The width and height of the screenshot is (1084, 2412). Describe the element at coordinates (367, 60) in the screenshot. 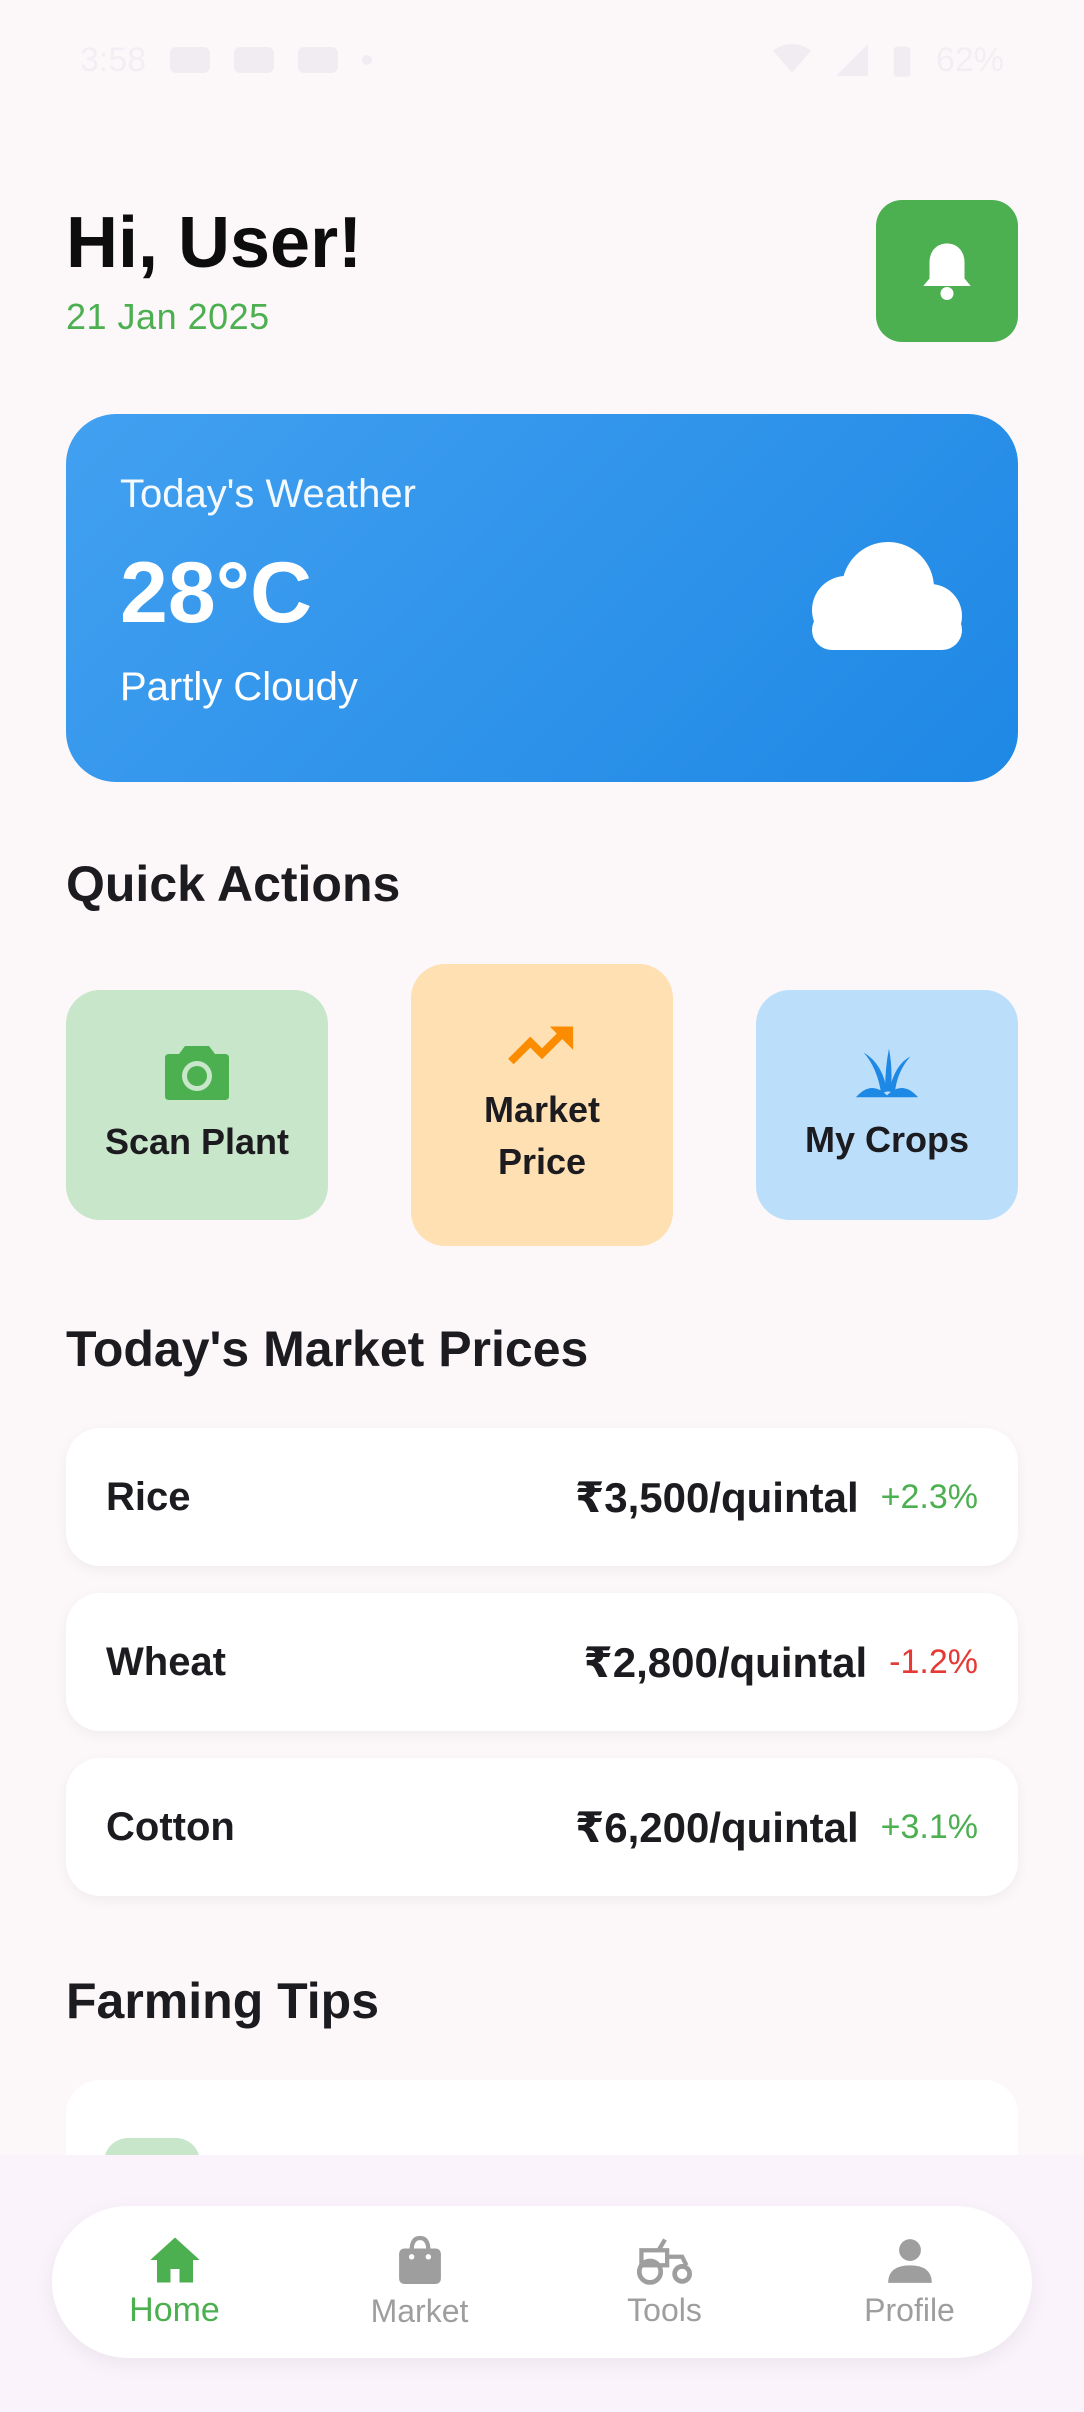

I see `more-notifications-icon` at that location.